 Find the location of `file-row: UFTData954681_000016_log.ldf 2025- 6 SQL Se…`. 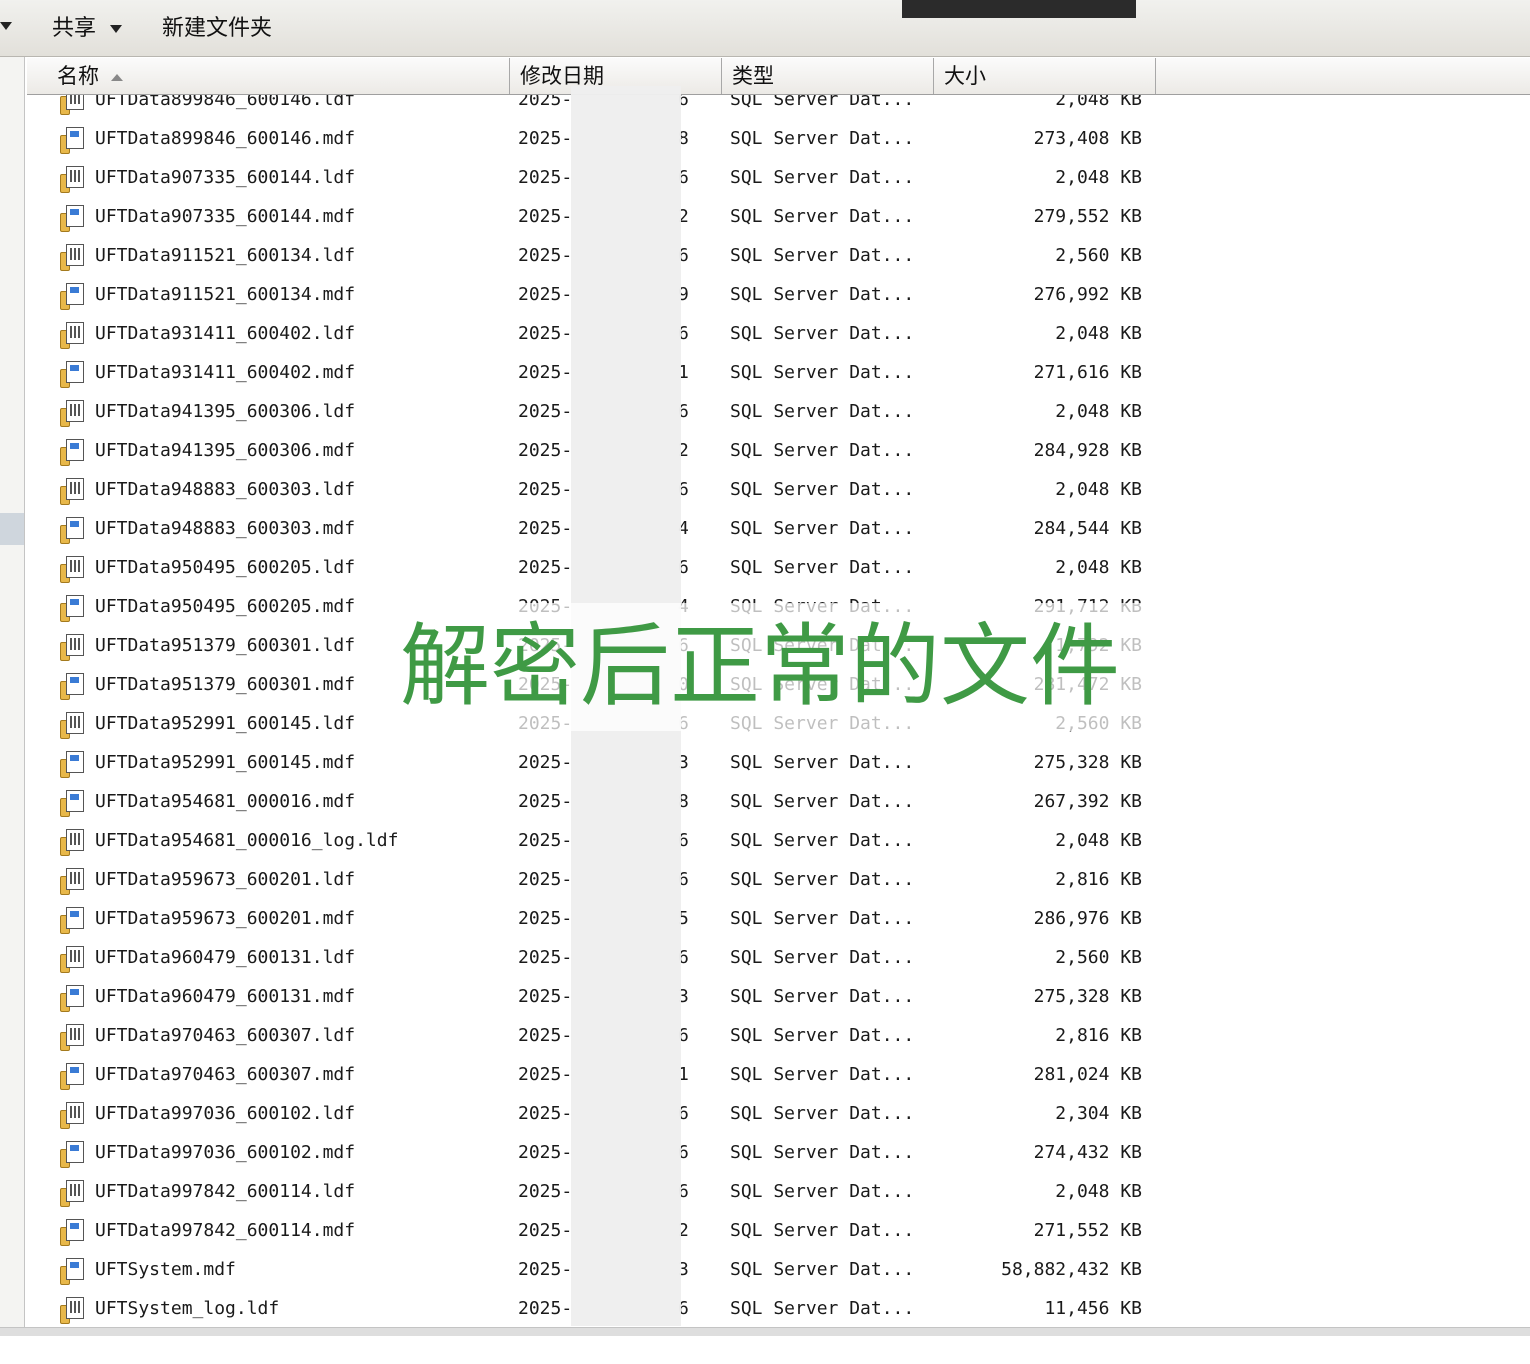

file-row: UFTData954681_000016_log.ldf 2025- 6 SQL Se… is located at coordinates (778, 840).